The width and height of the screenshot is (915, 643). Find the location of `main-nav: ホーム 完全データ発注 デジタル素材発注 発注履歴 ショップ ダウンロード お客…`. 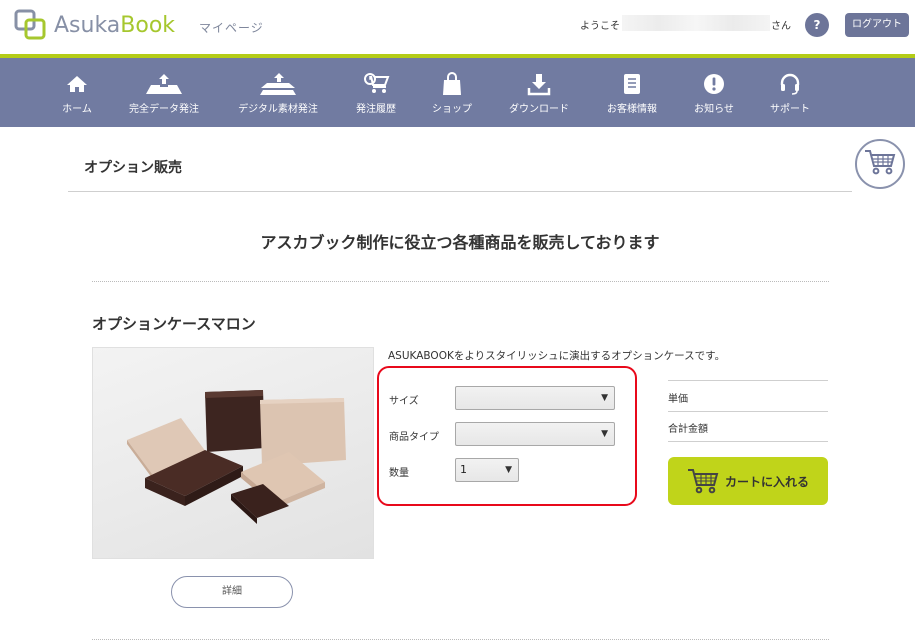

main-nav: ホーム 完全データ発注 デジタル素材発注 発注履歴 ショップ ダウンロード お客… is located at coordinates (457, 92).